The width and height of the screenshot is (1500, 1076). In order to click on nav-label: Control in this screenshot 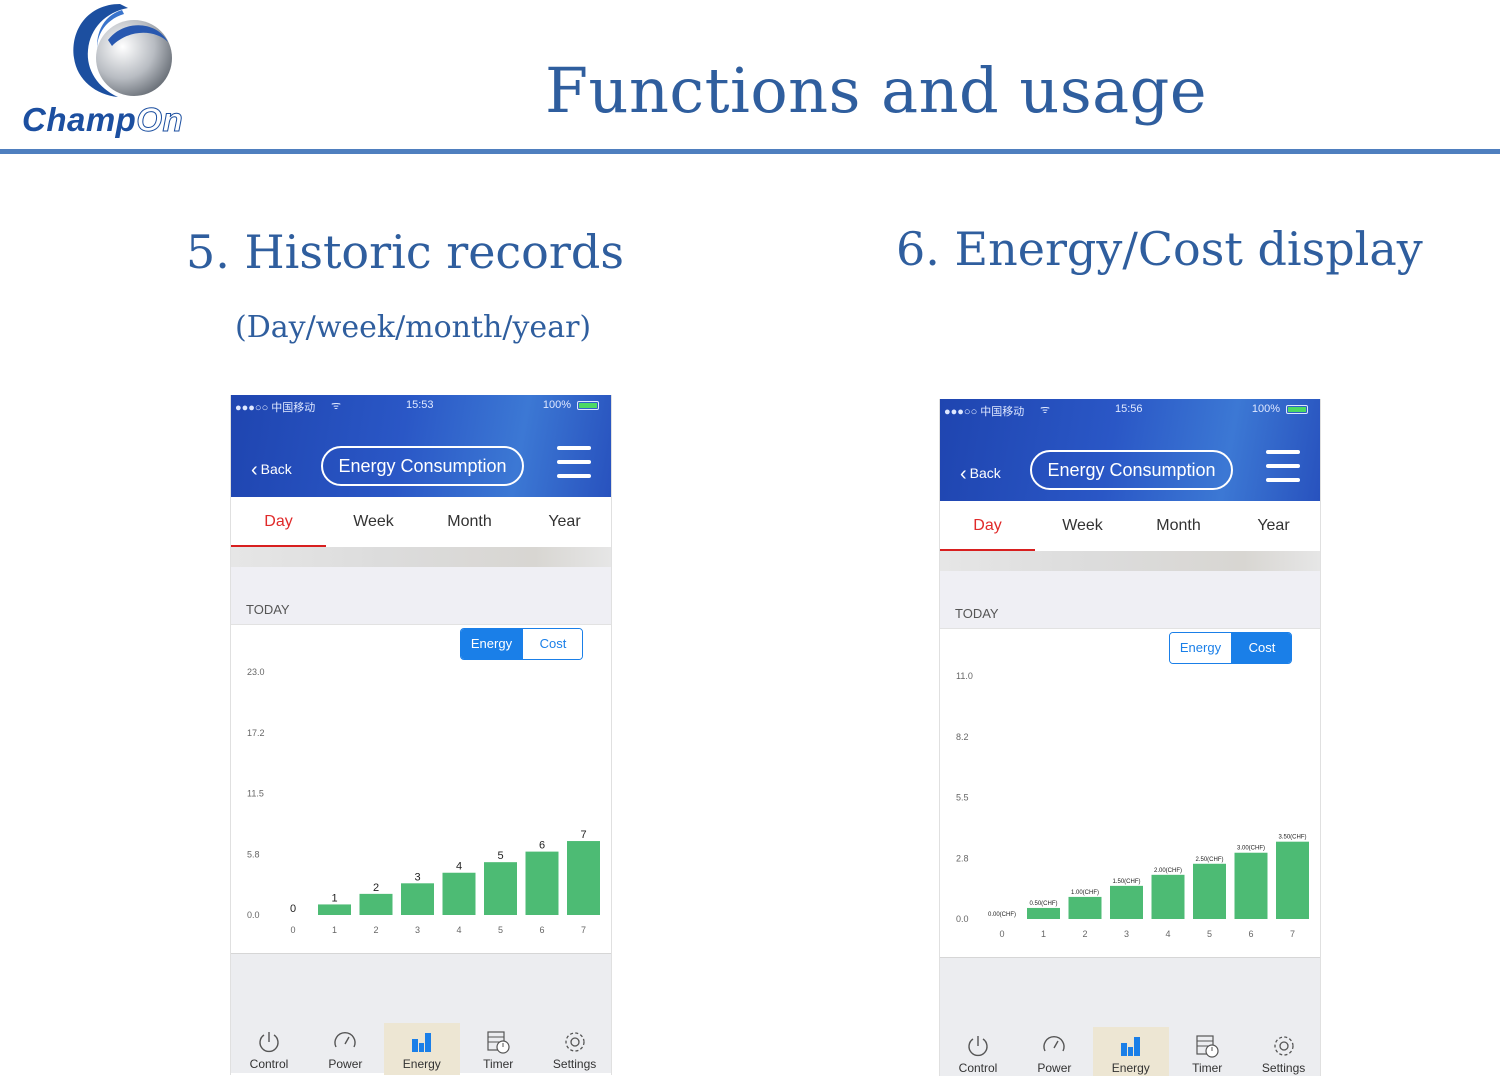, I will do `click(269, 1064)`.